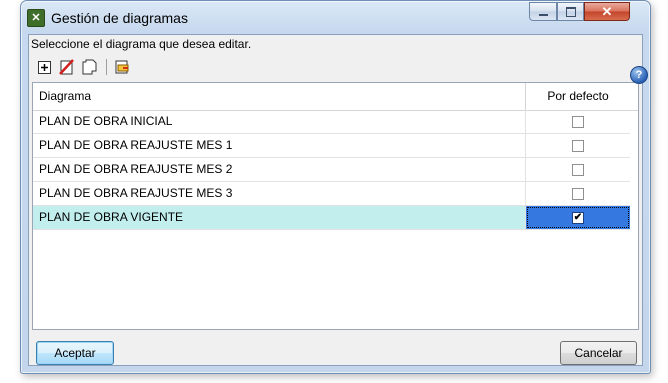 This screenshot has height=383, width=668. I want to click on minimize-icon, so click(543, 15).